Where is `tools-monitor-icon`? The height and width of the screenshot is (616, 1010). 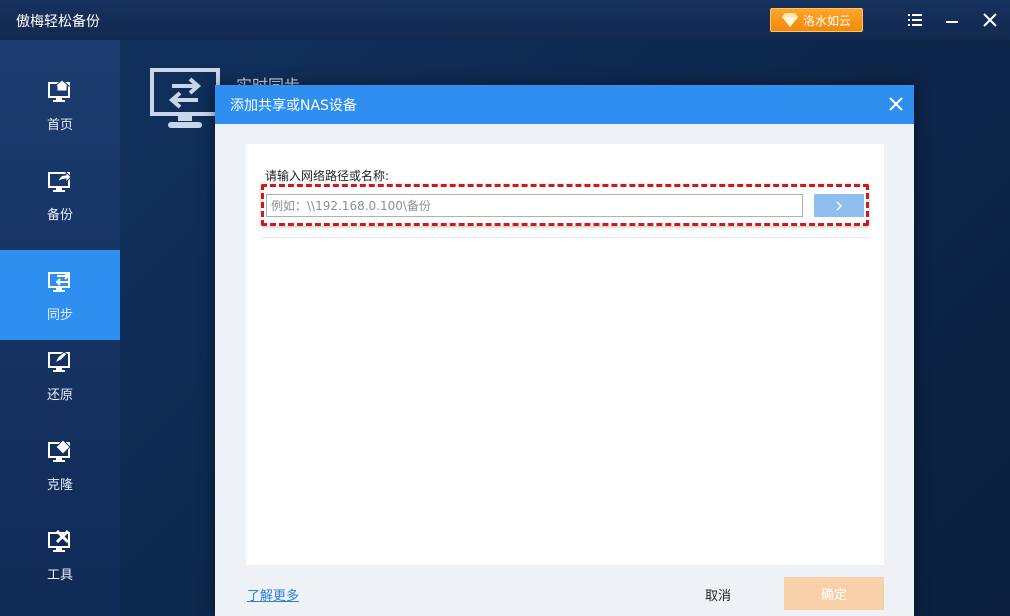 tools-monitor-icon is located at coordinates (59, 540).